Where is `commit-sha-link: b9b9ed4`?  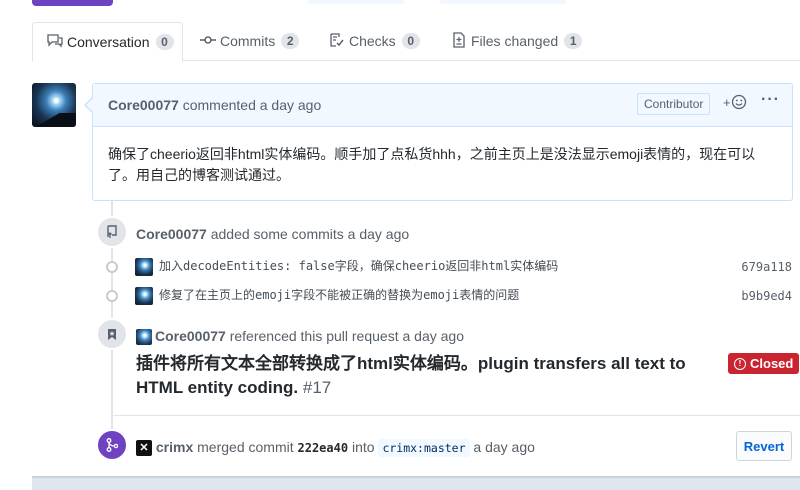 commit-sha-link: b9b9ed4 is located at coordinates (766, 296).